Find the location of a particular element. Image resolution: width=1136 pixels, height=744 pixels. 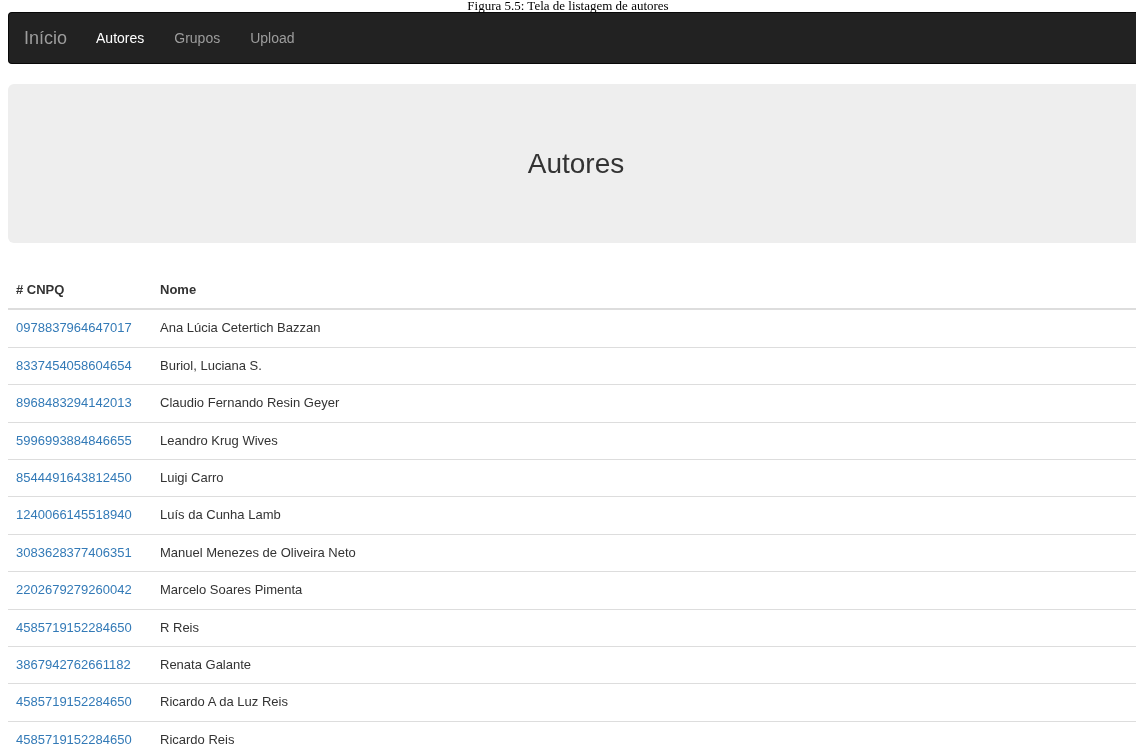

table-cell: Renata Galante is located at coordinates (644, 665).